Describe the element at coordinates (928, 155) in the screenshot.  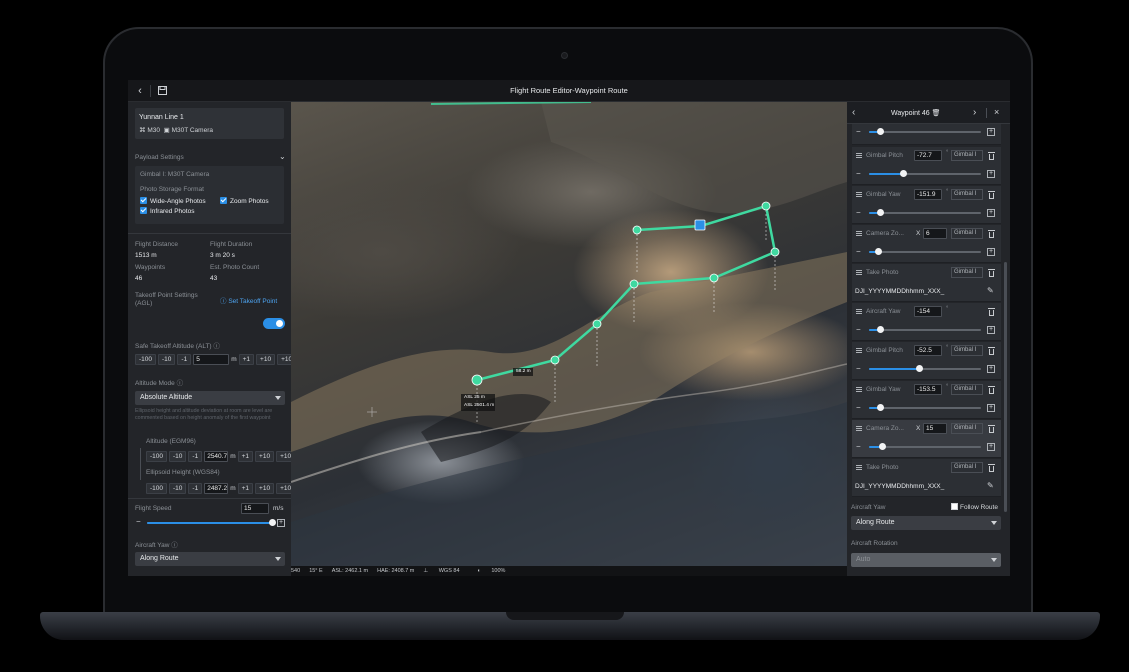
I see `action-value-input: -72.7` at that location.